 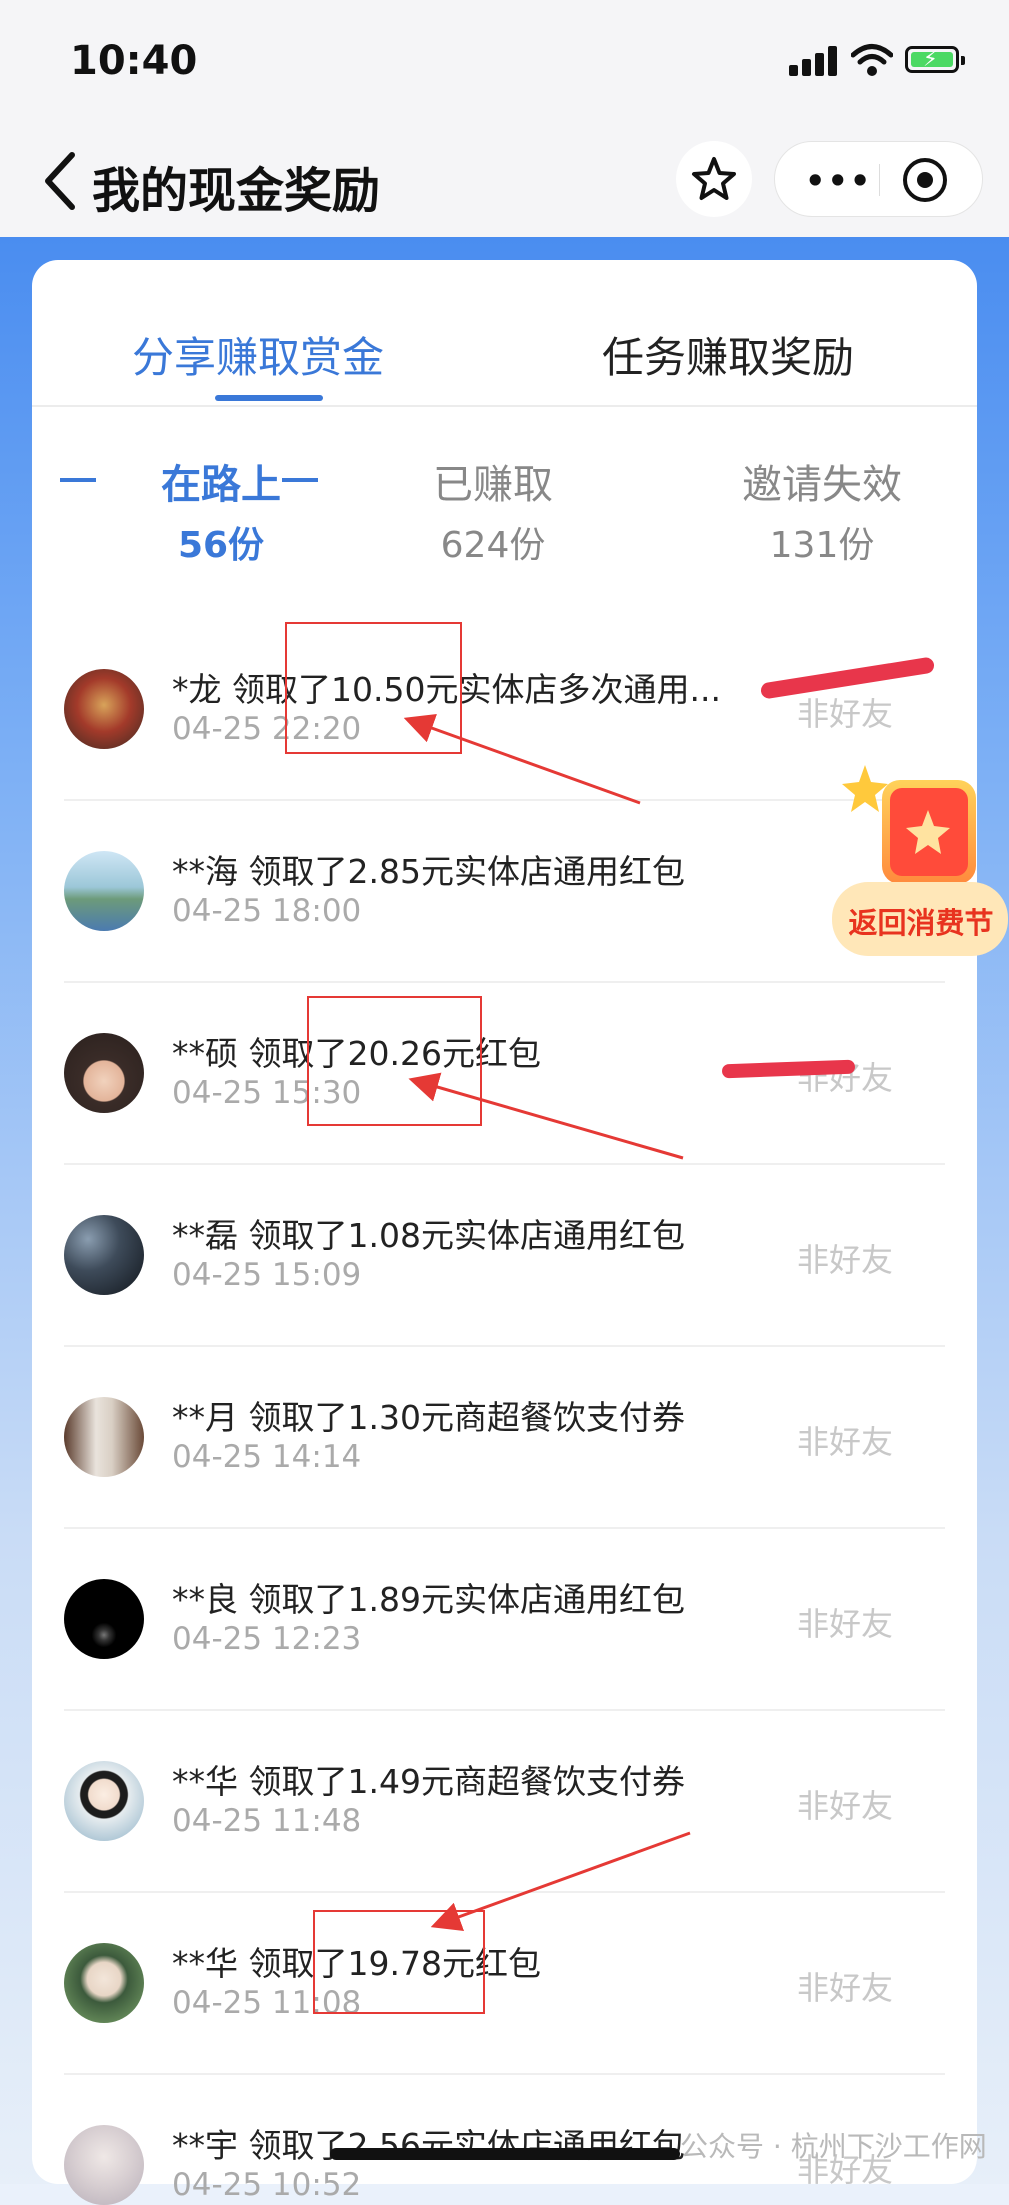 What do you see at coordinates (919, 860) in the screenshot?
I see `back-to-festival-button: 返回消费节` at bounding box center [919, 860].